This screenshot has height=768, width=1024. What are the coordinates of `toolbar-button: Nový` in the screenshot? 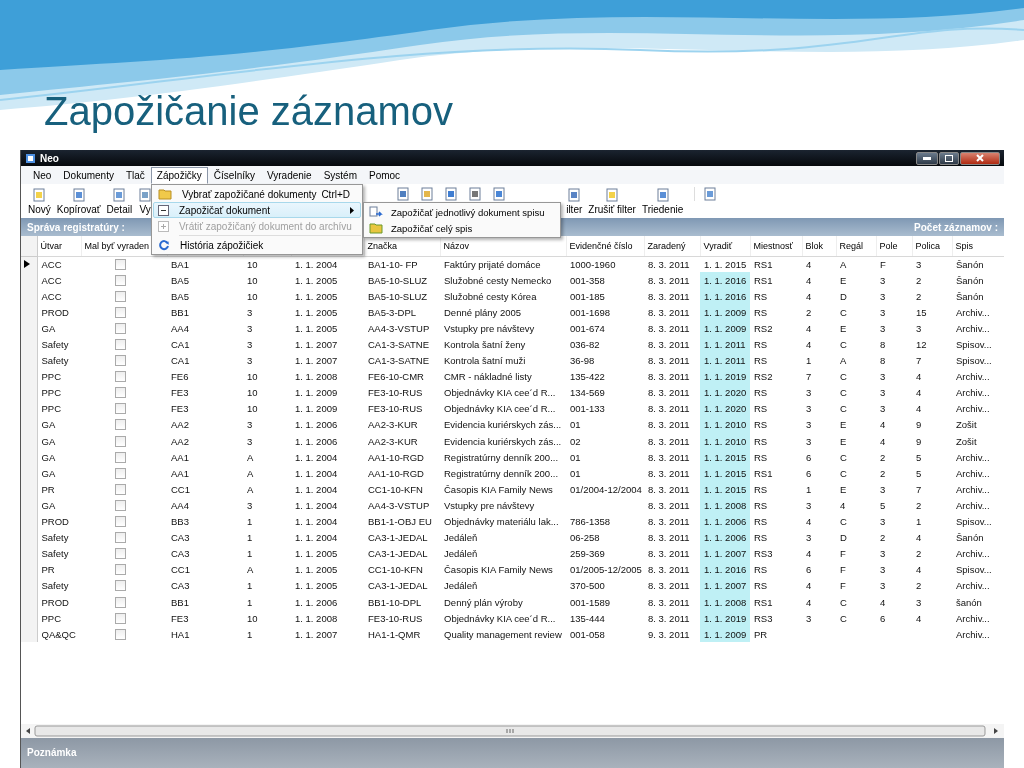 It's located at (39, 201).